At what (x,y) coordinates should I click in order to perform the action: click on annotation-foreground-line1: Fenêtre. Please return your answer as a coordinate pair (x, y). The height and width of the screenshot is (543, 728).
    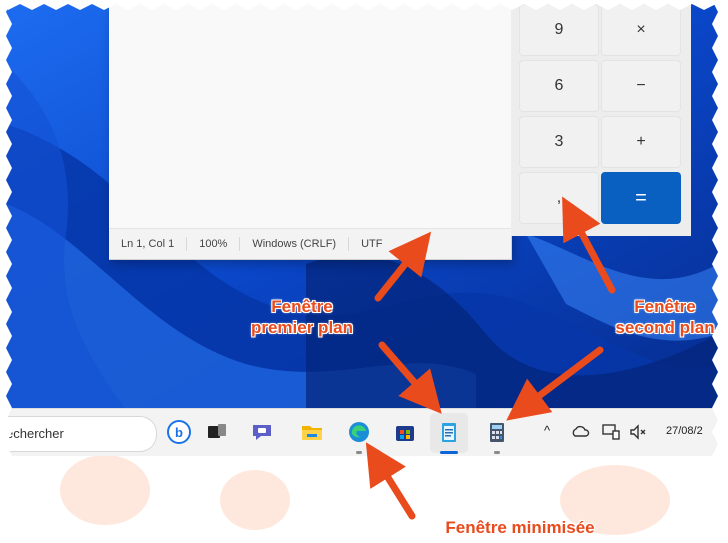
    Looking at the image, I should click on (302, 306).